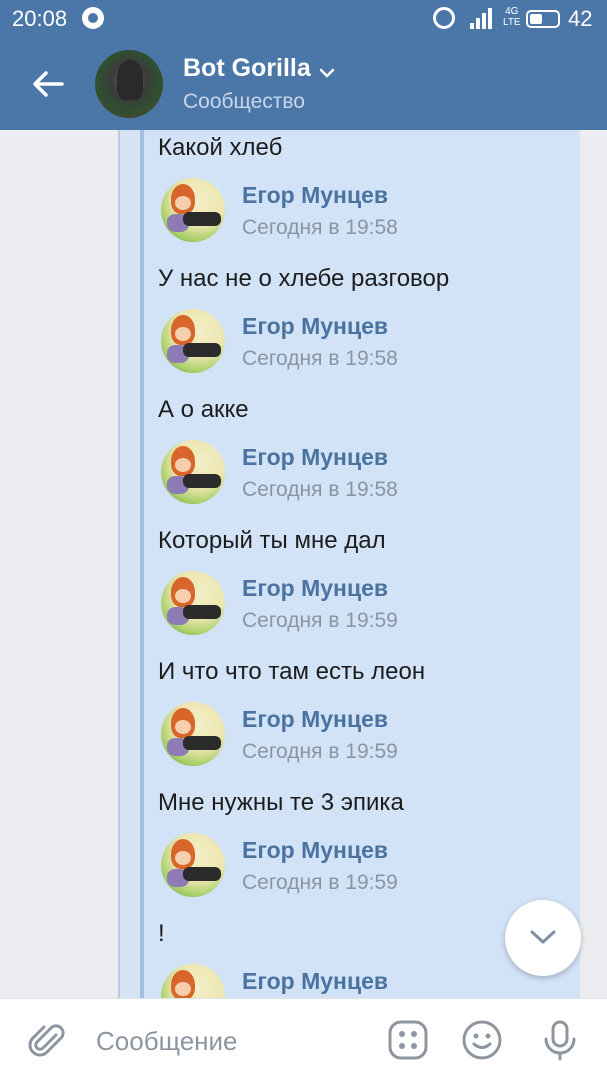  I want to click on back-arrow-icon, so click(48, 84).